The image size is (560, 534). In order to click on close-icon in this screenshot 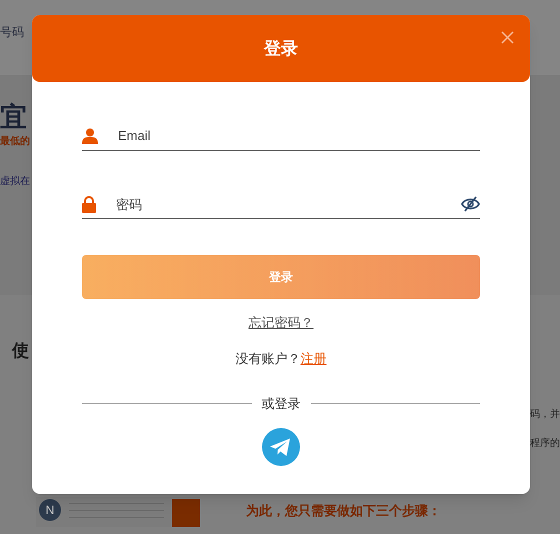, I will do `click(507, 37)`.